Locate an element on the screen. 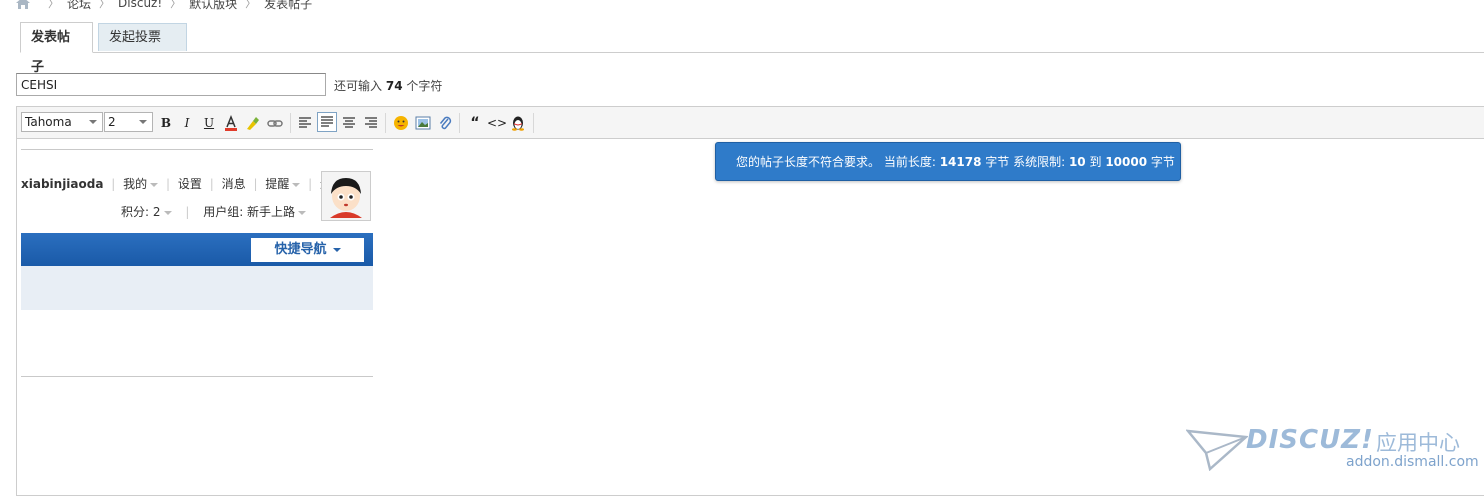 The image size is (1484, 496). link-reminders: 提醒 is located at coordinates (277, 184).